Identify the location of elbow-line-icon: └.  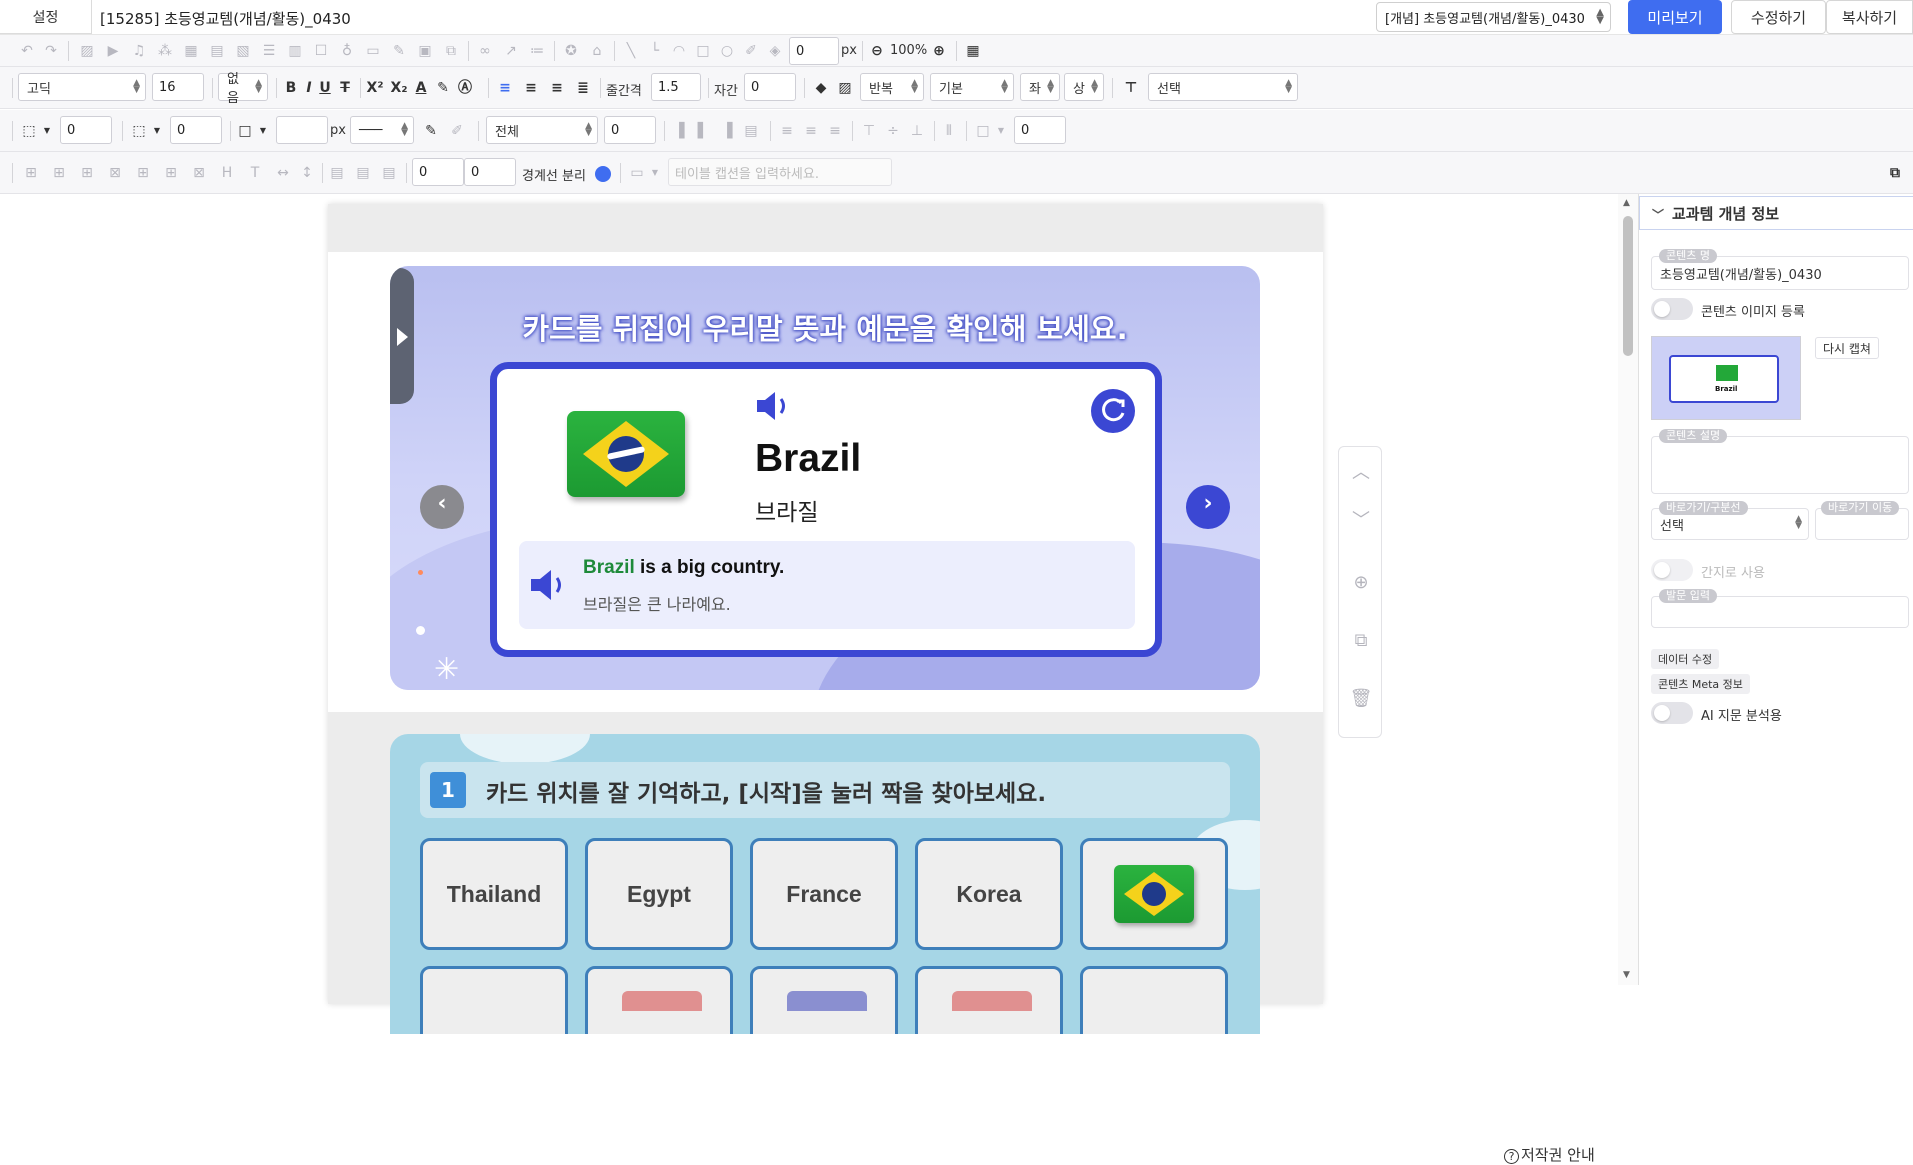
(655, 51).